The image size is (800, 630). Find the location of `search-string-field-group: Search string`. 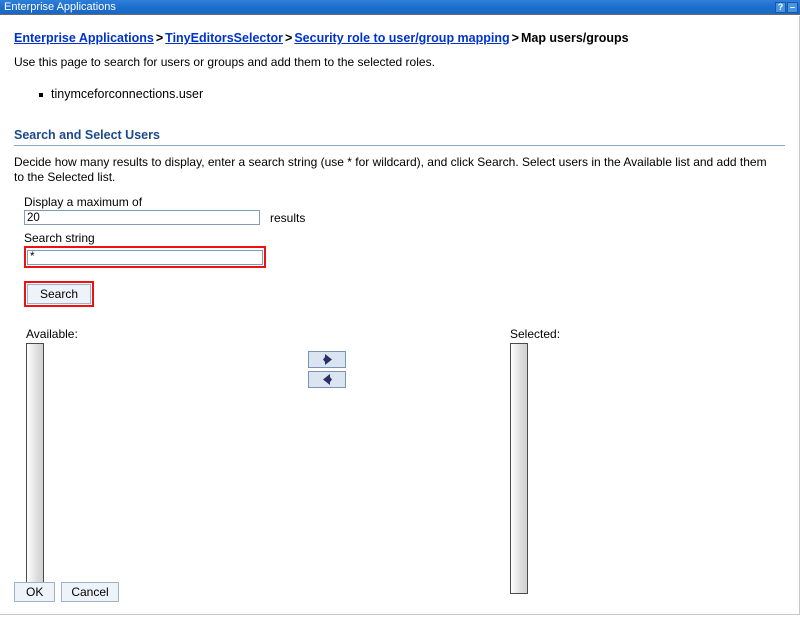

search-string-field-group: Search string is located at coordinates (399, 249).